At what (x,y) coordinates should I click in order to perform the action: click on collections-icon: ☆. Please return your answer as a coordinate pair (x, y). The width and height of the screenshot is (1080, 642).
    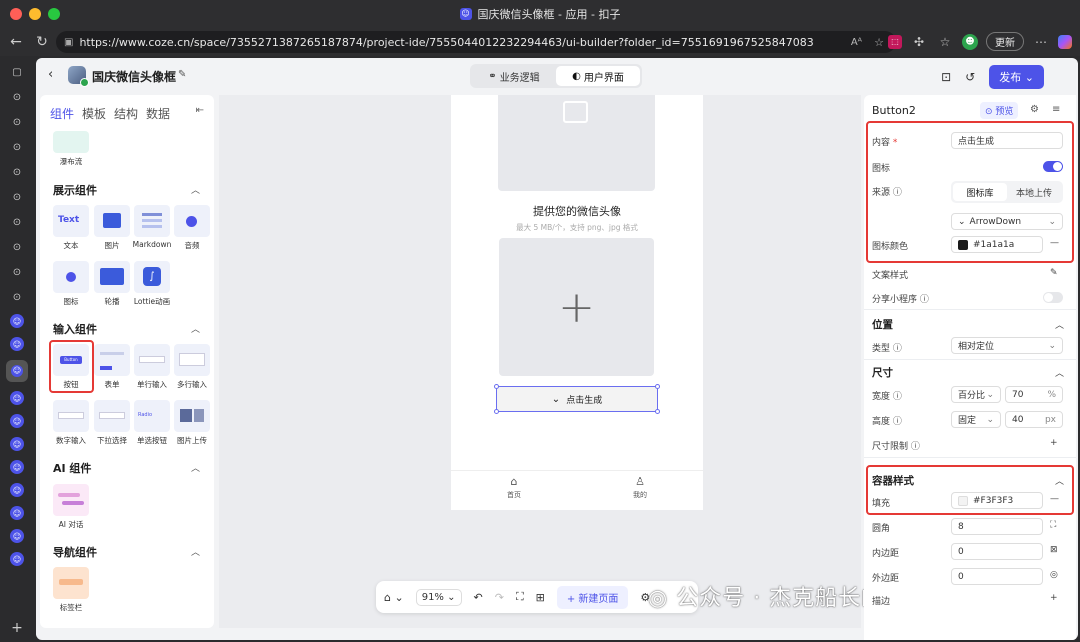
    Looking at the image, I should click on (945, 42).